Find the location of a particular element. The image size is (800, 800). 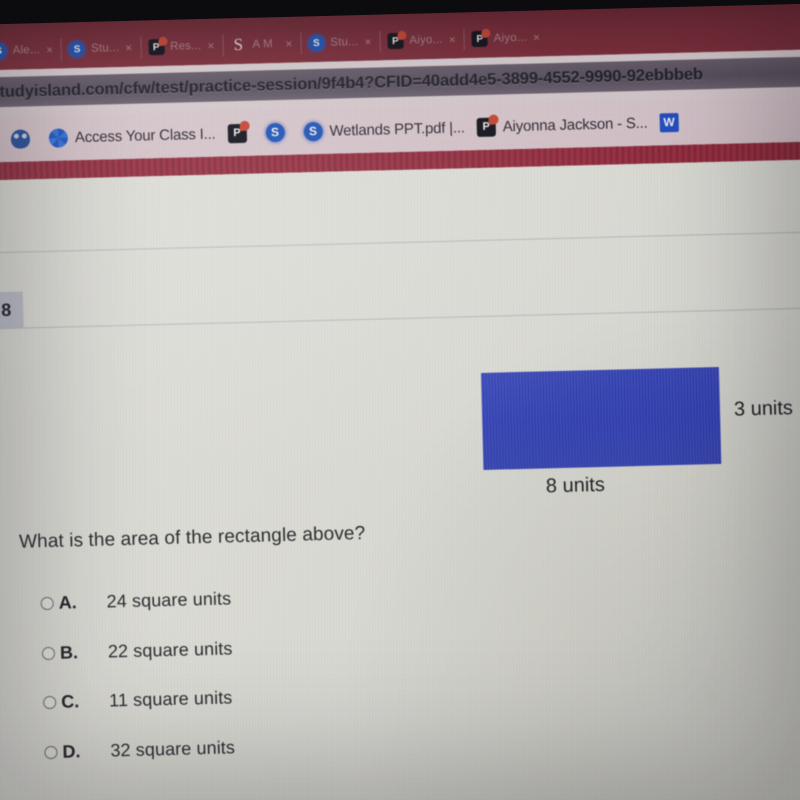

choice-letter: B. is located at coordinates (69, 652).